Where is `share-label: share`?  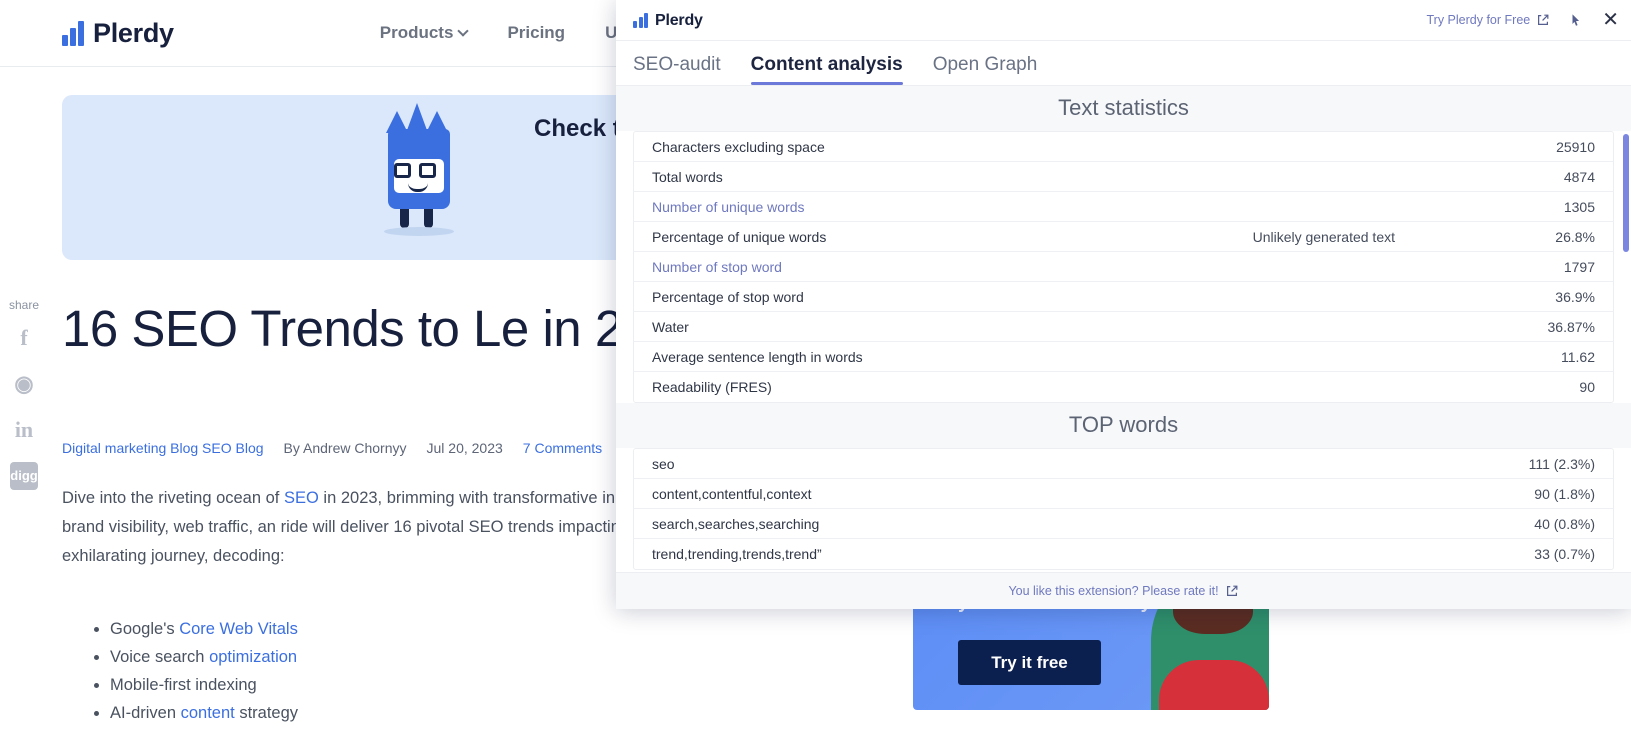
share-label: share is located at coordinates (24, 305).